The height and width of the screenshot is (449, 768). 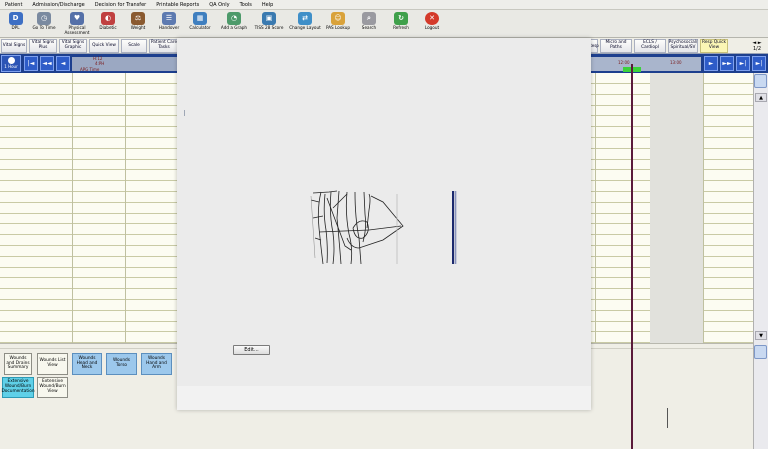 I want to click on toolbar-label: Physical Assessment, so click(x=77, y=30).